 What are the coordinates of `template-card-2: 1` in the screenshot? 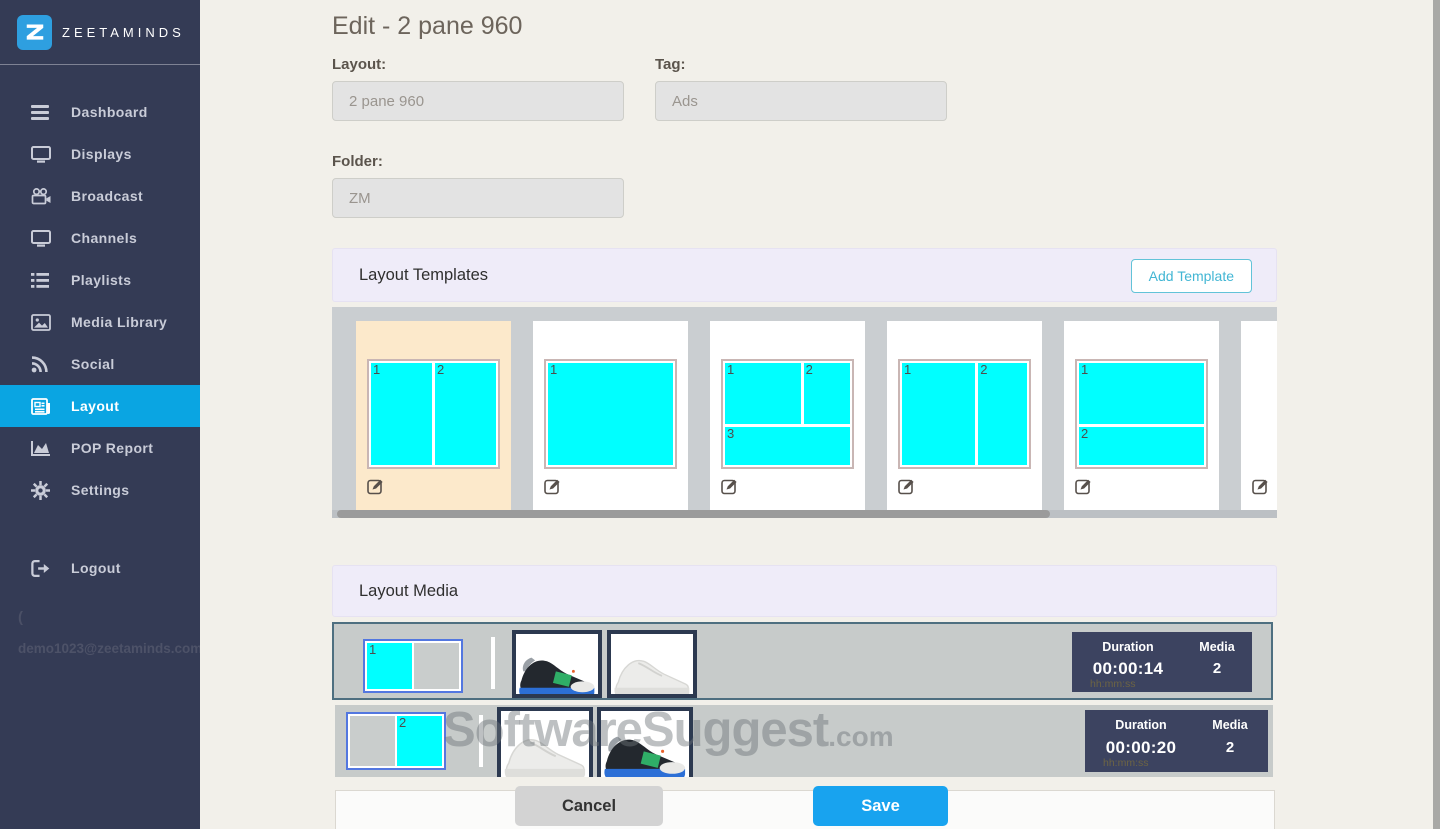 It's located at (610, 416).